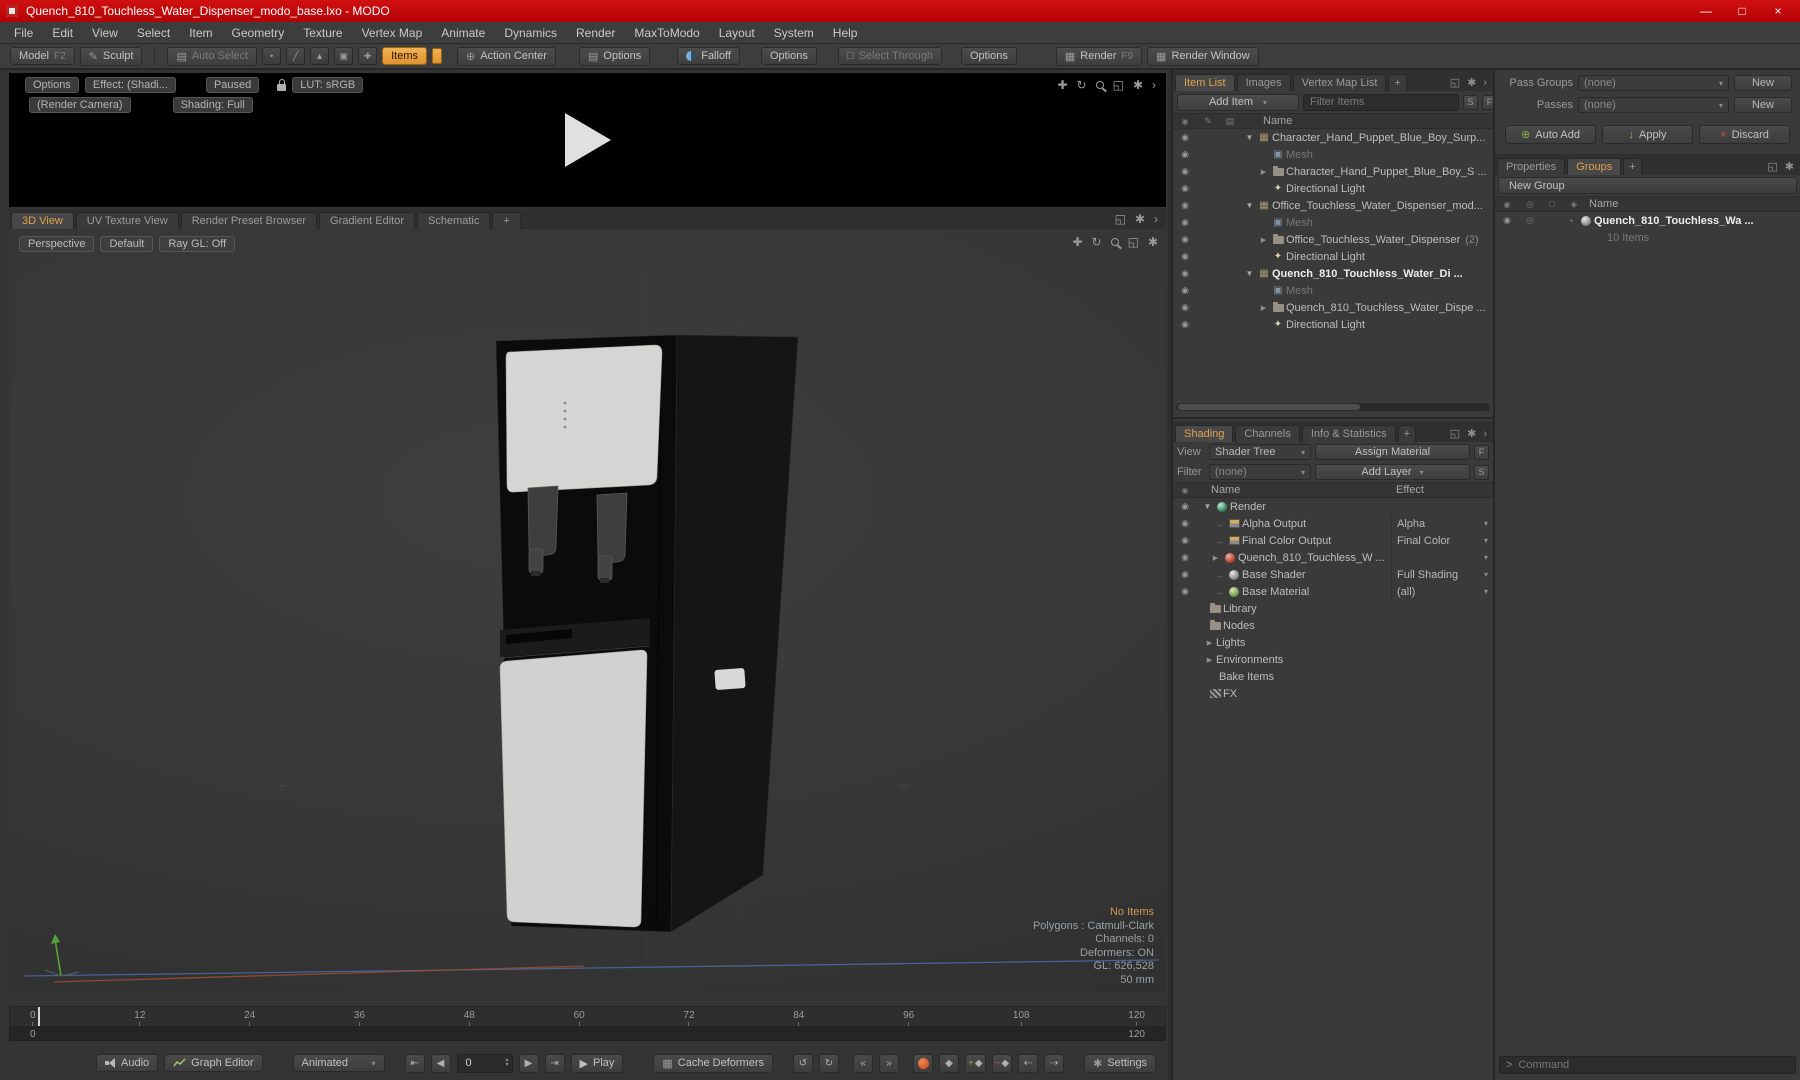 The width and height of the screenshot is (1800, 1080). What do you see at coordinates (80, 105) in the screenshot?
I see `preview-camera-button: (Render Camera)` at bounding box center [80, 105].